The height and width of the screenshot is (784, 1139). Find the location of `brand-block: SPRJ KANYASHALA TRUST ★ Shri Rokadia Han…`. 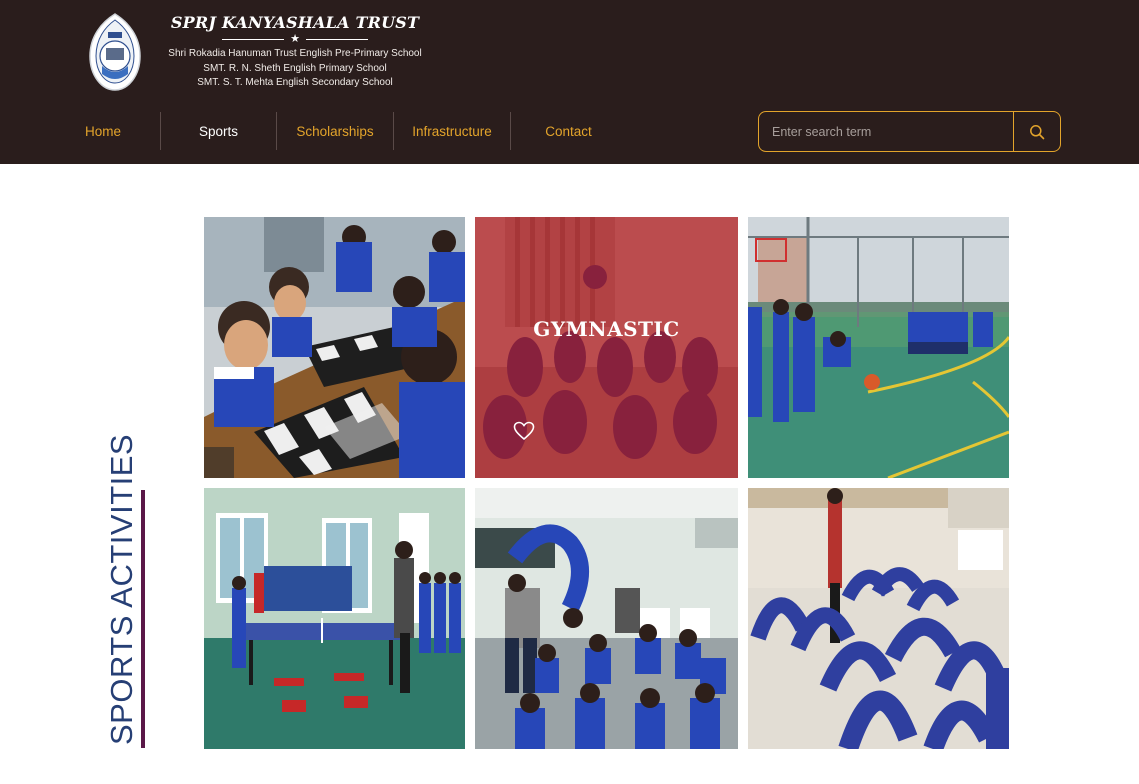

brand-block: SPRJ KANYASHALA TRUST ★ Shri Rokadia Han… is located at coordinates (295, 52).